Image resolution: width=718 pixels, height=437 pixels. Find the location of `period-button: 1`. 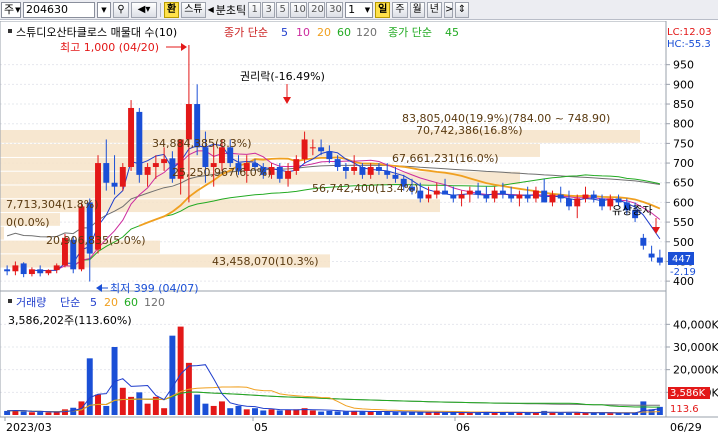

period-button: 1 is located at coordinates (255, 9).